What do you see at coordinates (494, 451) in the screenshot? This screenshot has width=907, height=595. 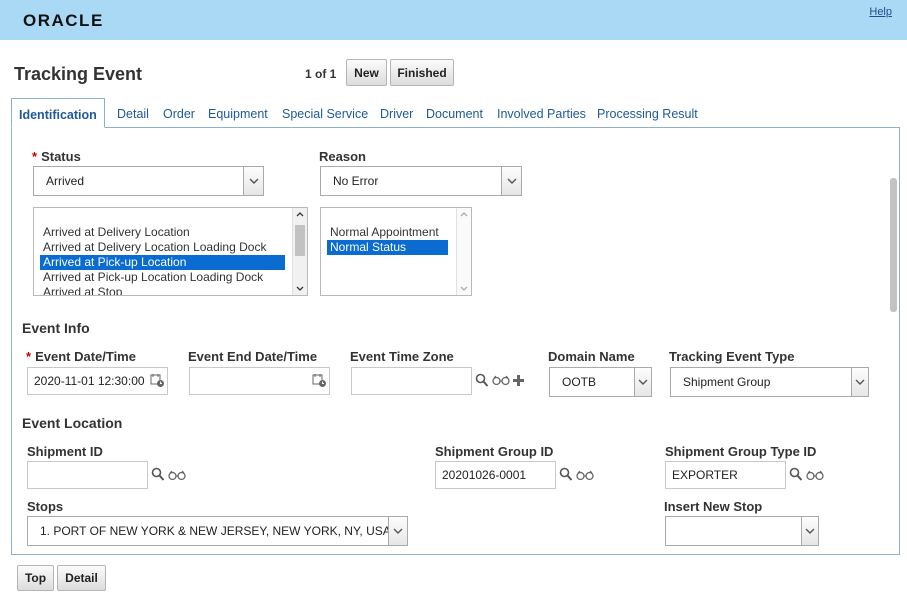 I see `shipment-group-id-label: Shipment Group ID` at bounding box center [494, 451].